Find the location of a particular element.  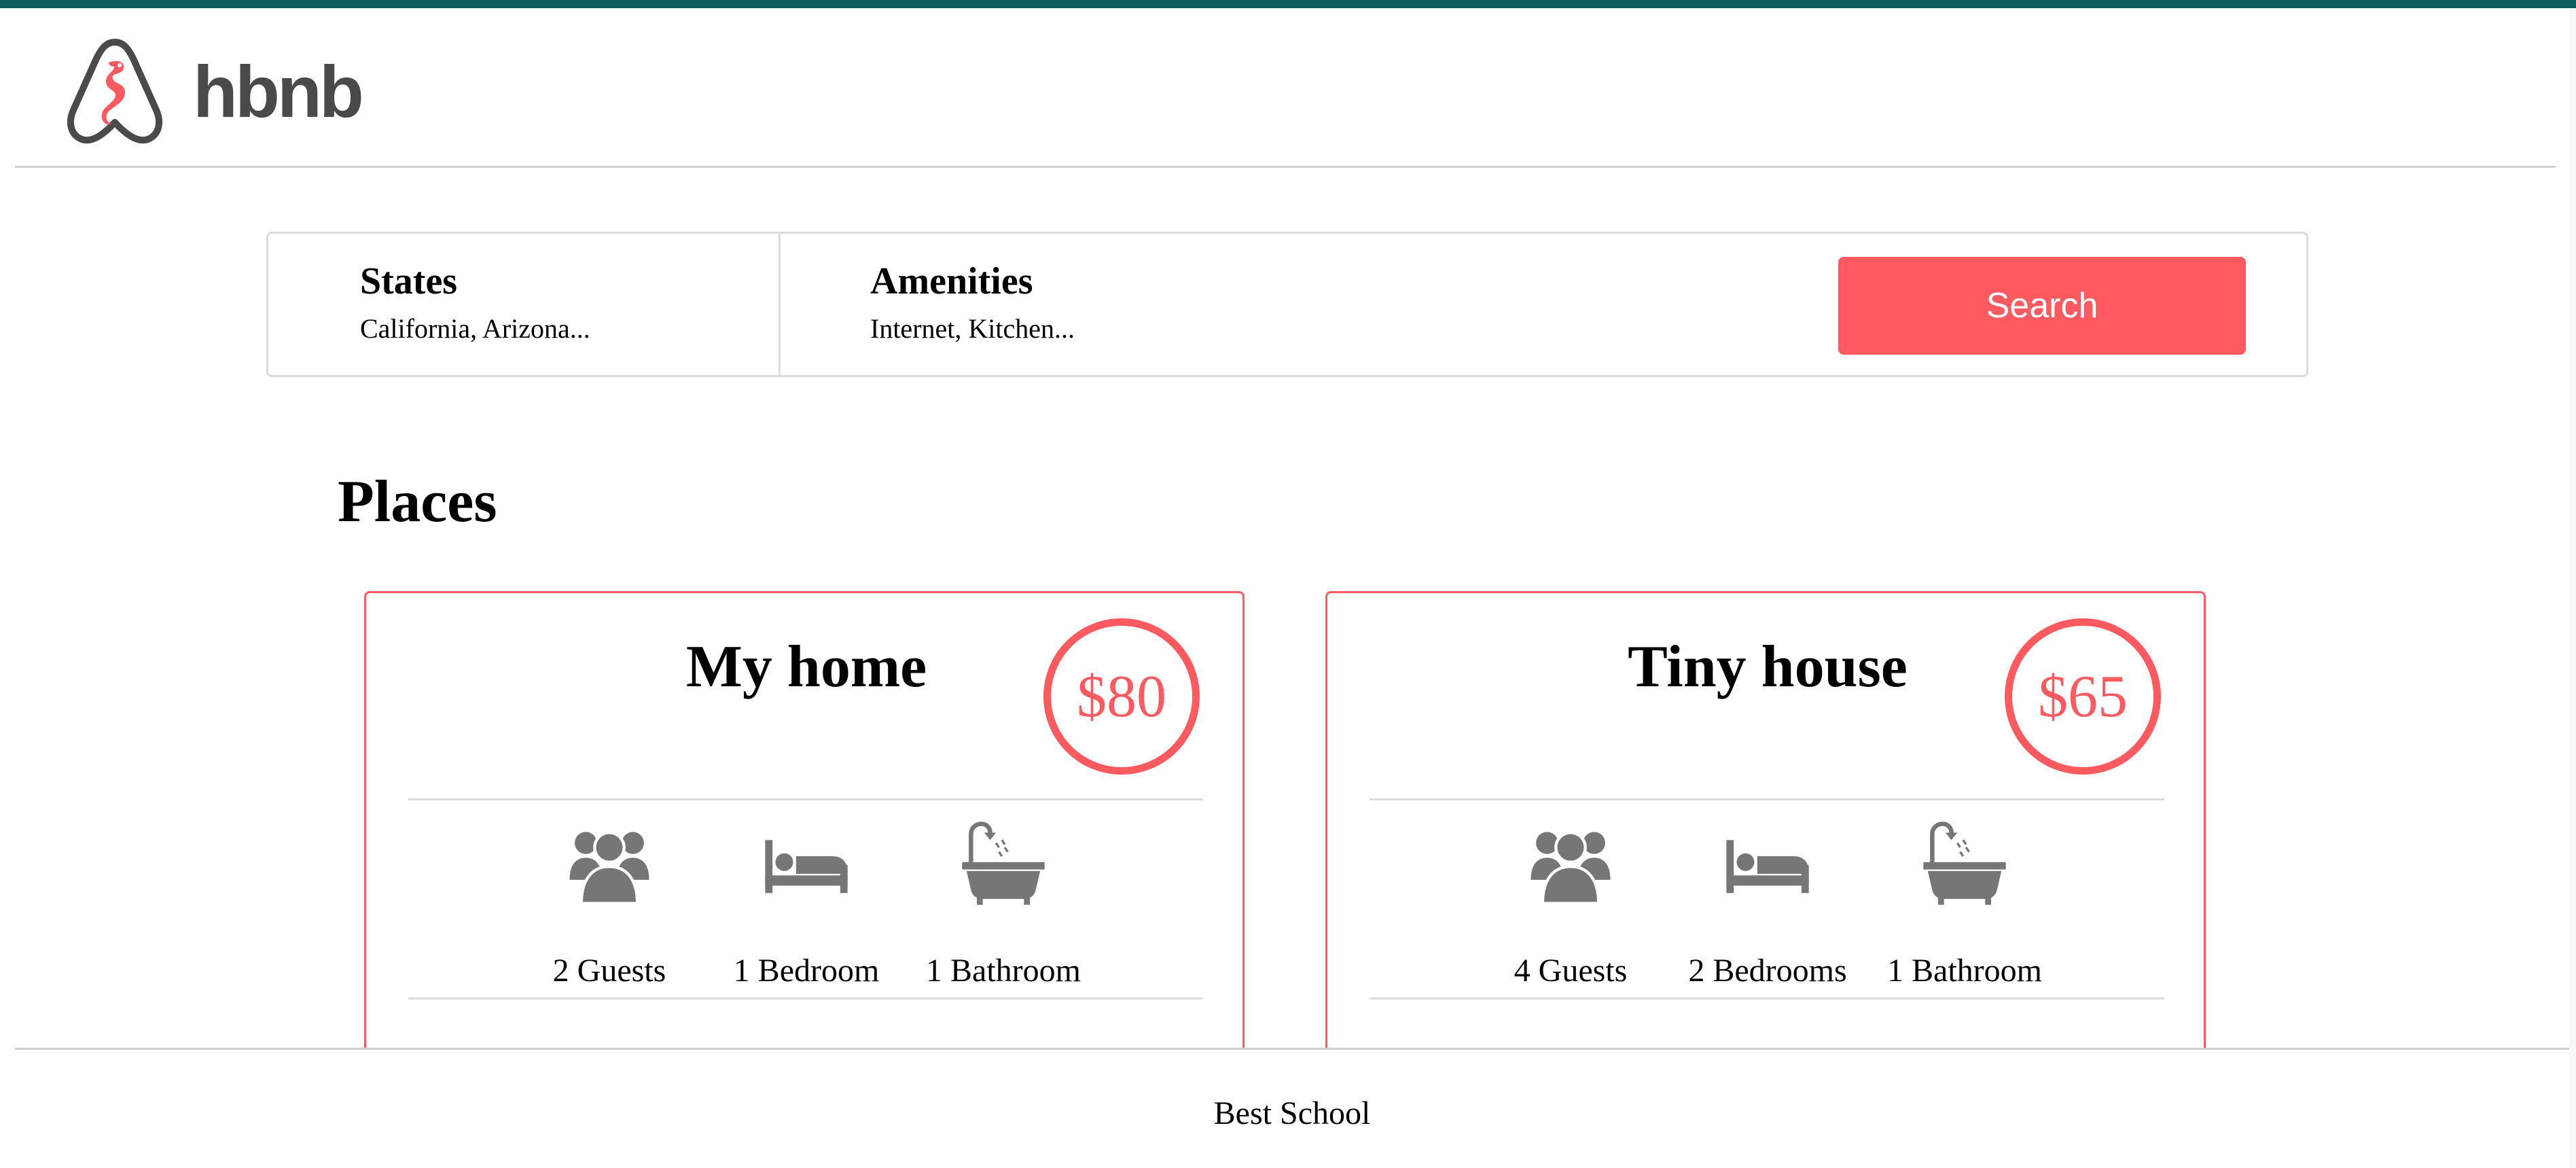

places-title: Places is located at coordinates (418, 502).